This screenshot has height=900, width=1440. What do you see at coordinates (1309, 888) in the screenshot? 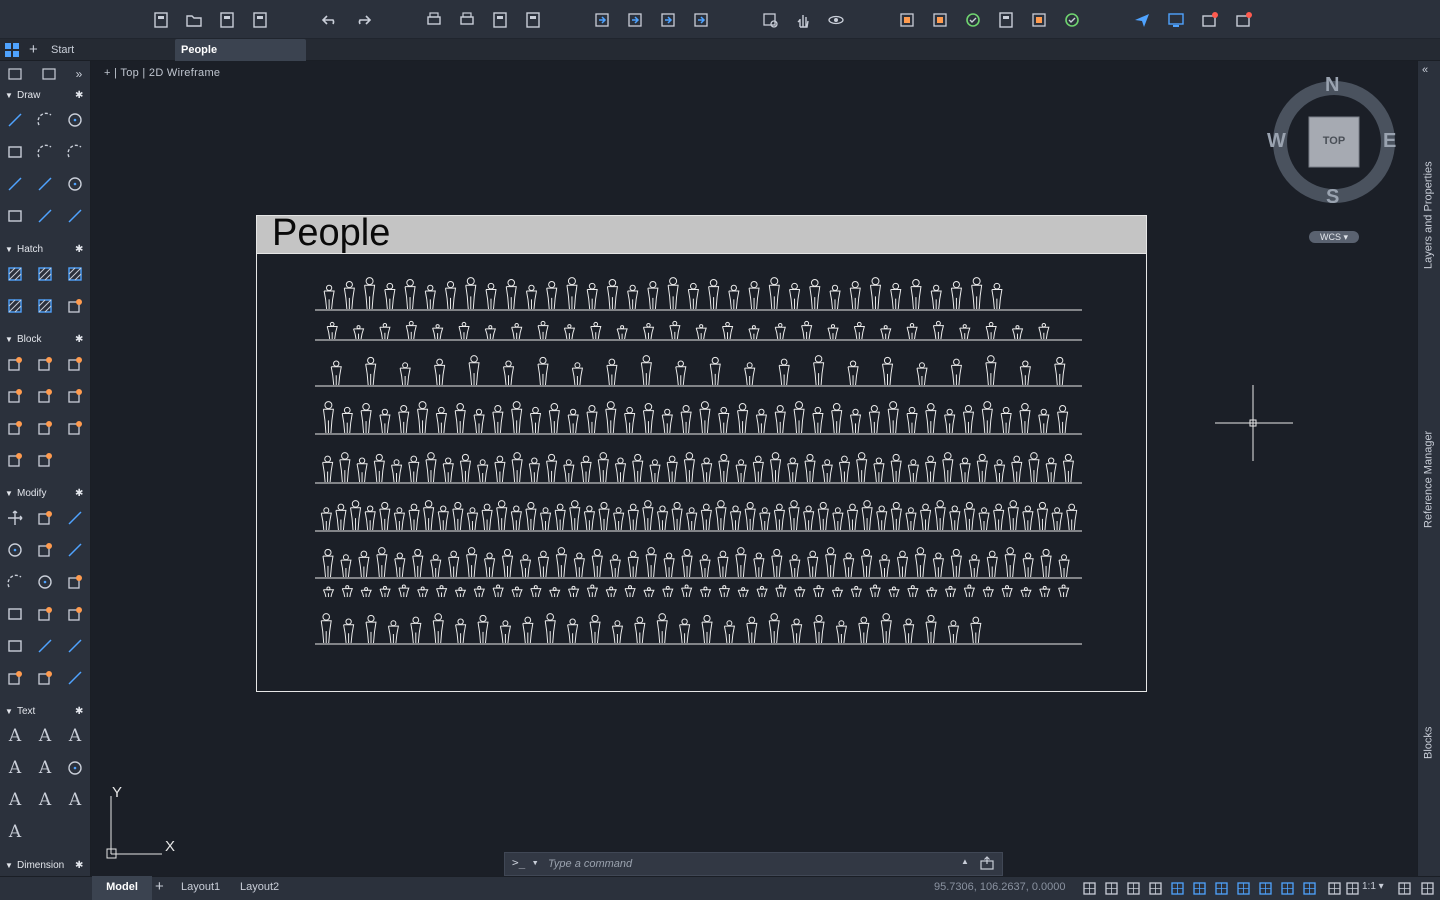
I see `annotation-monitor-icon` at bounding box center [1309, 888].